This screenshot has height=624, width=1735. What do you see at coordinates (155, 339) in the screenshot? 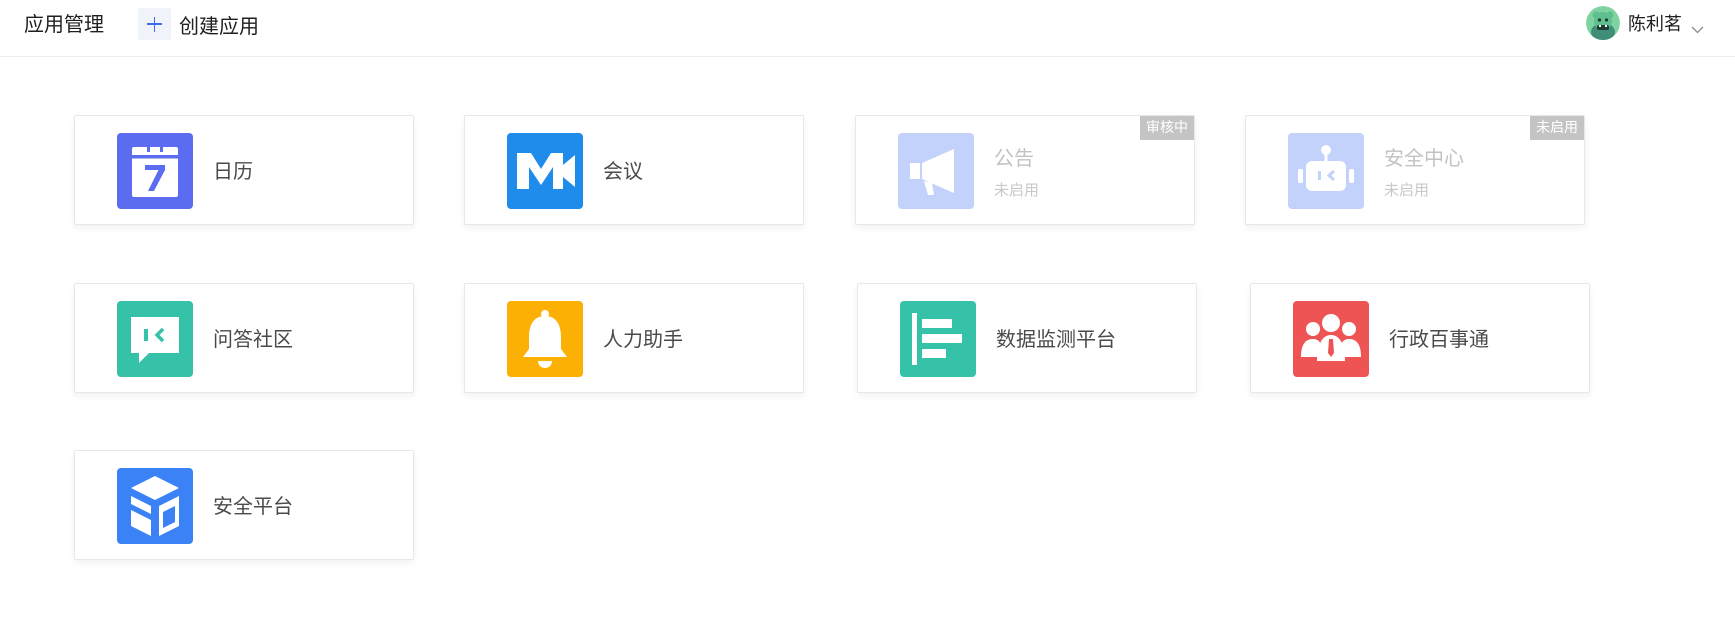
I see `chat-bubble-icon` at bounding box center [155, 339].